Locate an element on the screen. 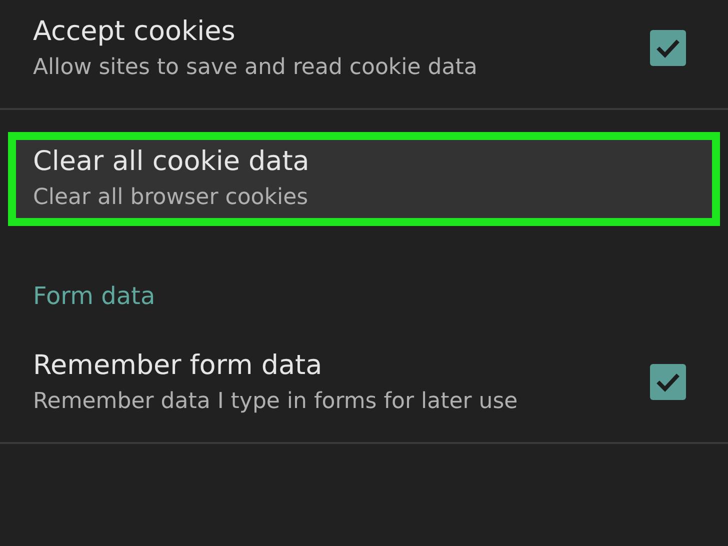 The width and height of the screenshot is (728, 546). section-header: Form data is located at coordinates (94, 296).